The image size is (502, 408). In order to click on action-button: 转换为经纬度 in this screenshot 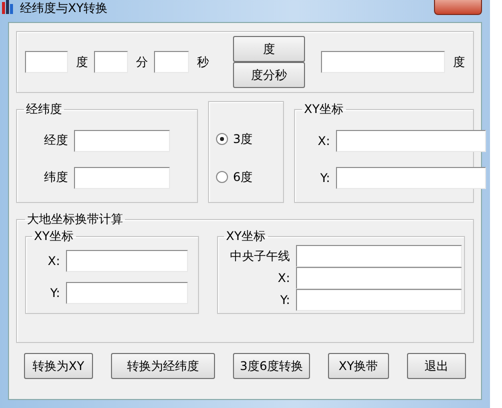, I will do `click(163, 366)`.